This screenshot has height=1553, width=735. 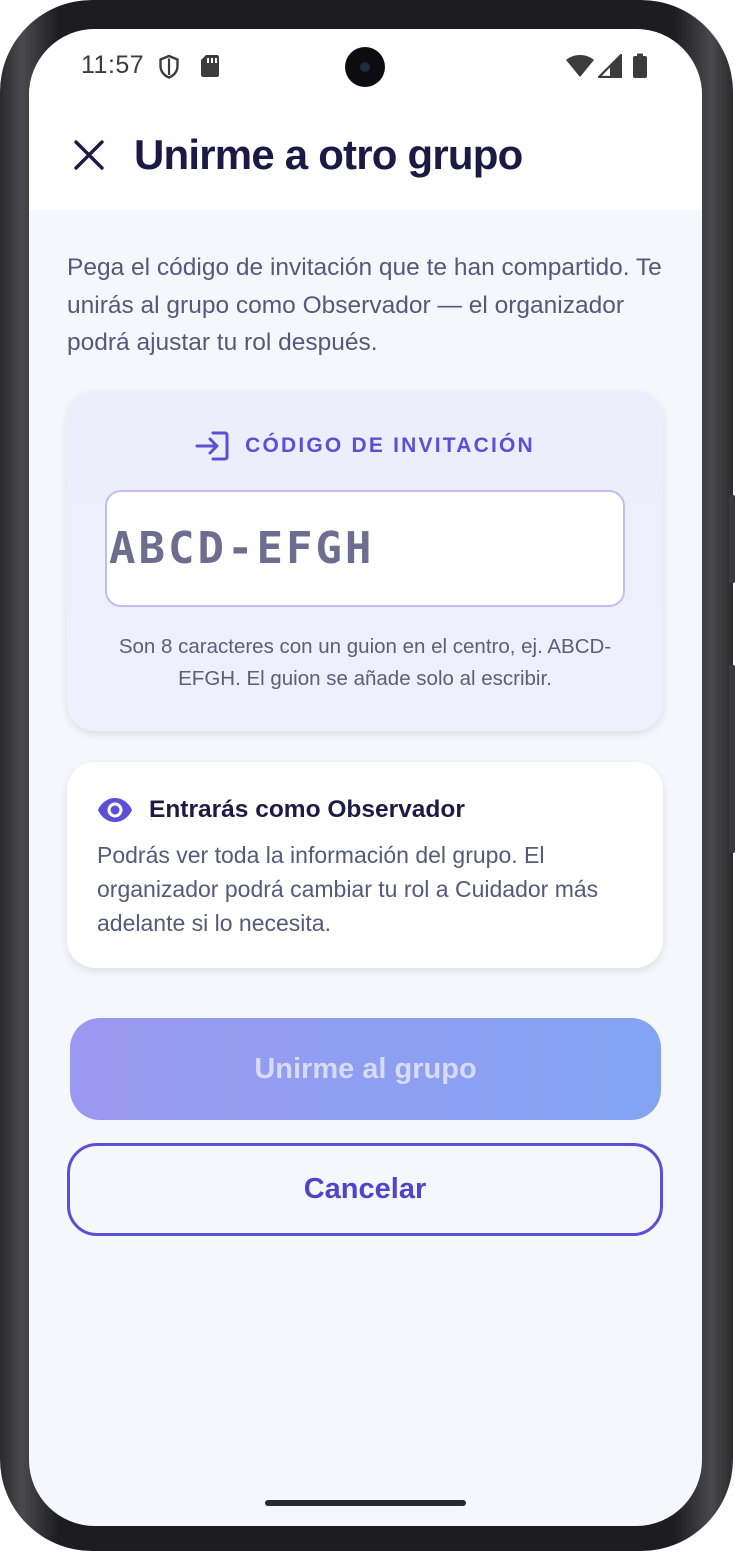 I want to click on page-title: Unirme a otro grupo, so click(x=328, y=154).